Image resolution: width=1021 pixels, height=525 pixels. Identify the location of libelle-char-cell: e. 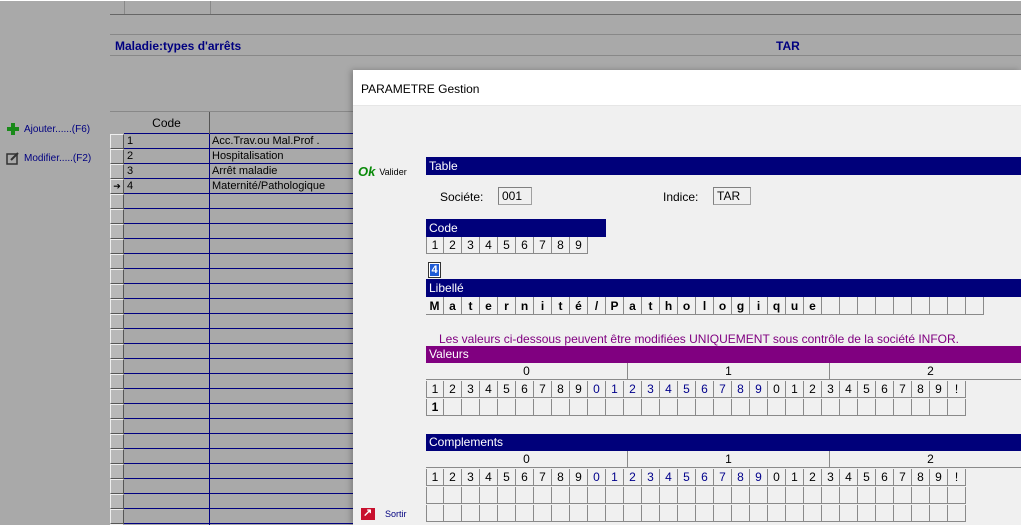
(813, 306).